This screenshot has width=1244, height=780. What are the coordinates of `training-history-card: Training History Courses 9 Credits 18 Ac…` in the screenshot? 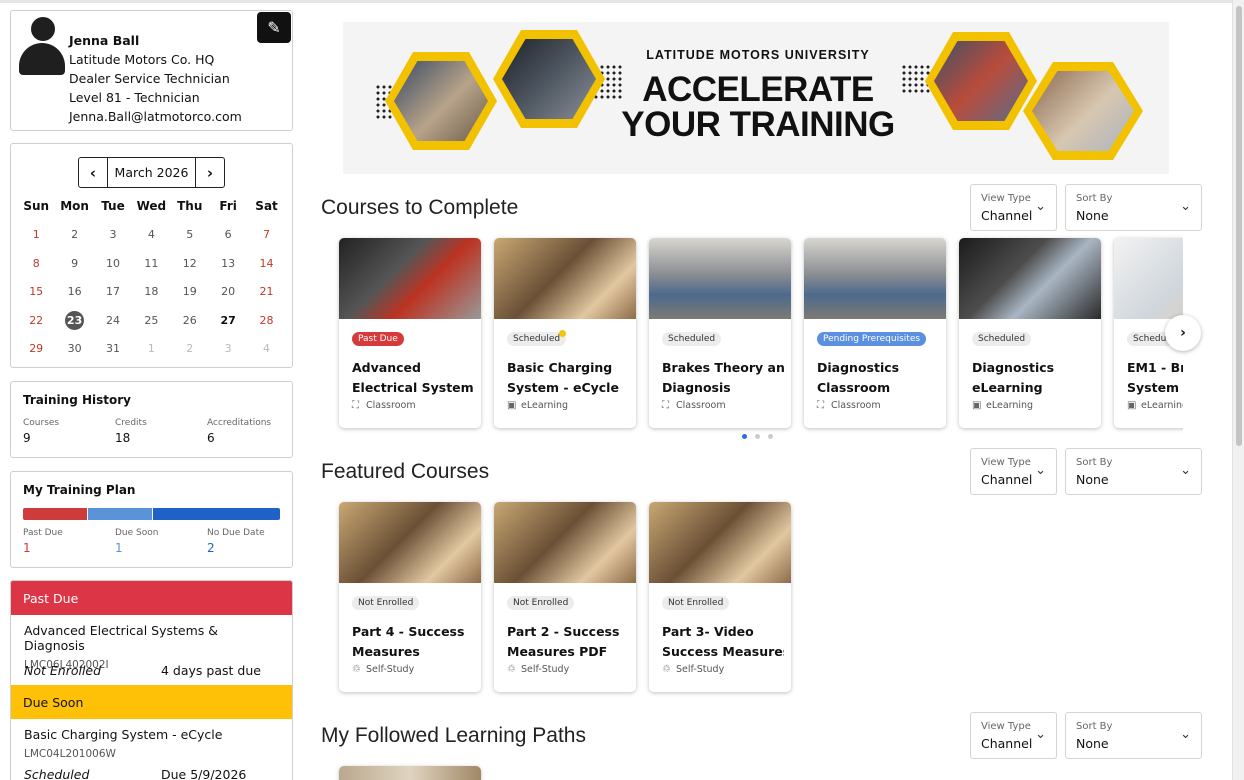 It's located at (151, 419).